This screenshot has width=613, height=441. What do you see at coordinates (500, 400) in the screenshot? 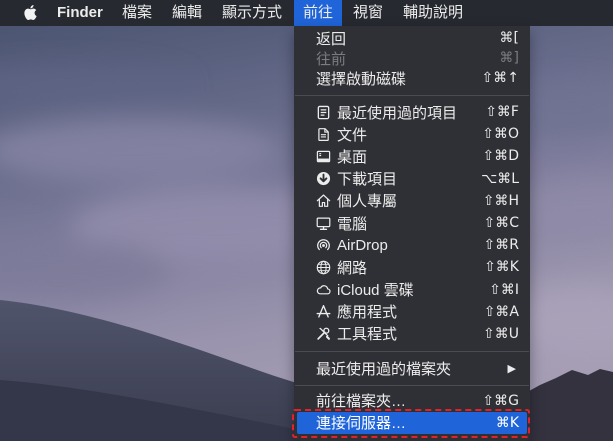
I see `menu-item-shortcut: ⇧⌘G` at bounding box center [500, 400].